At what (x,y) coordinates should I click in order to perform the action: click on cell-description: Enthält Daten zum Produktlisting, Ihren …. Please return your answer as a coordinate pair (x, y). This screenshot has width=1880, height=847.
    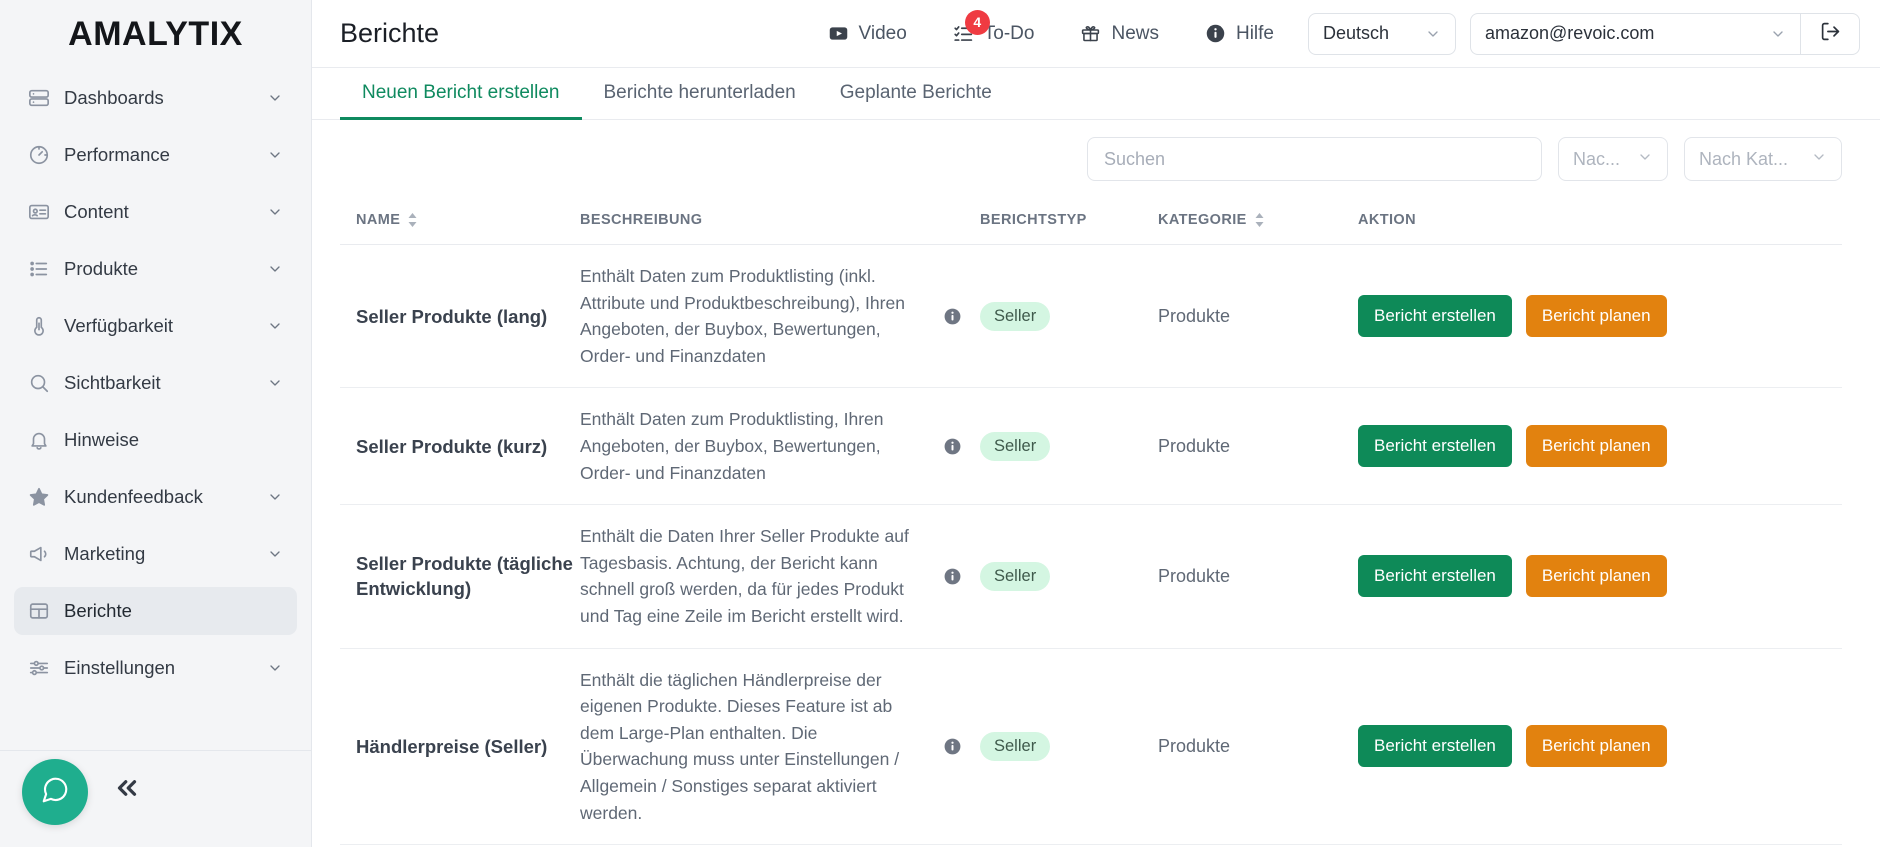
    Looking at the image, I should click on (780, 446).